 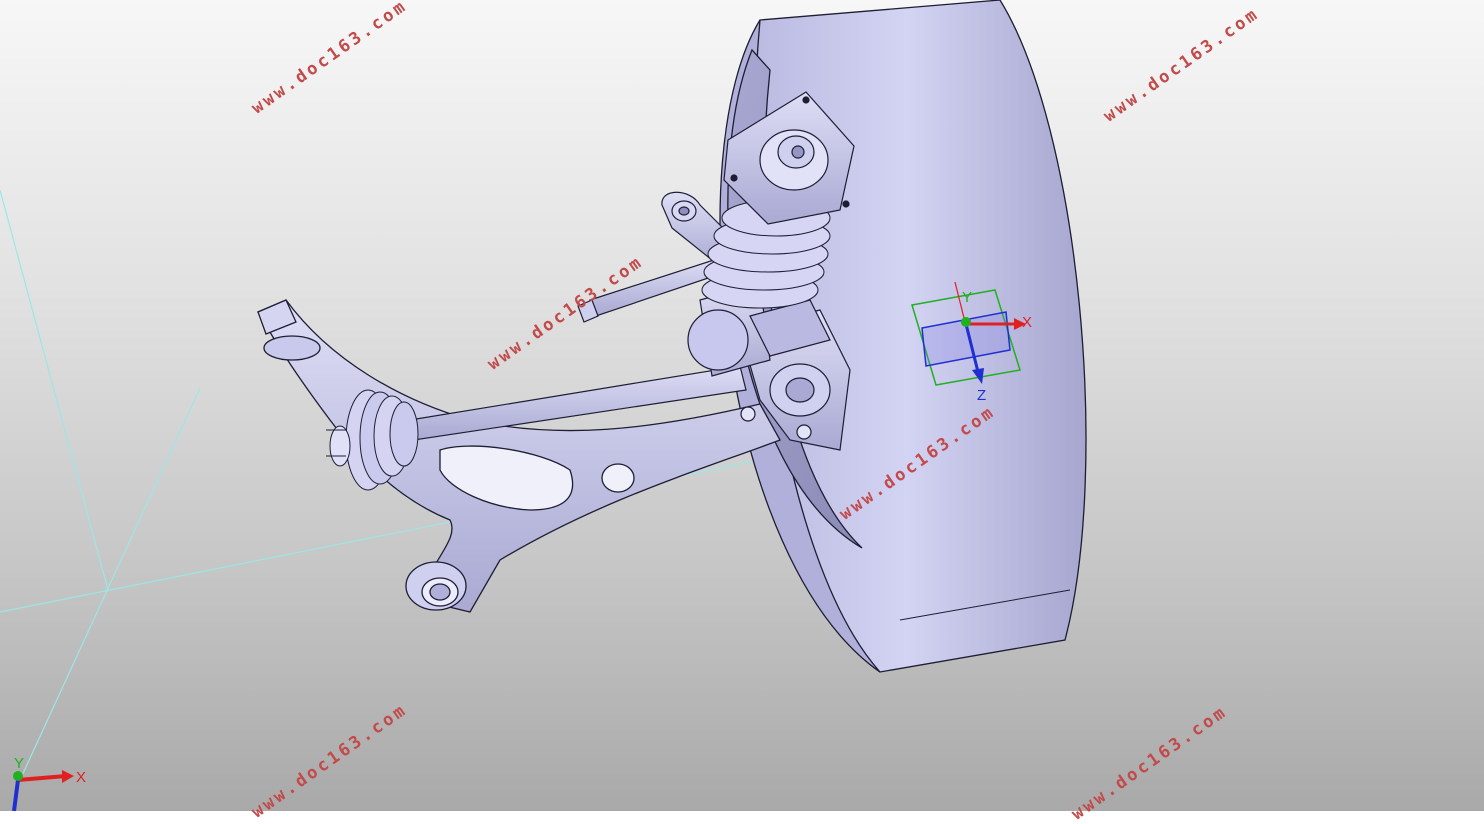 I want to click on bushing-front, so click(x=436, y=586).